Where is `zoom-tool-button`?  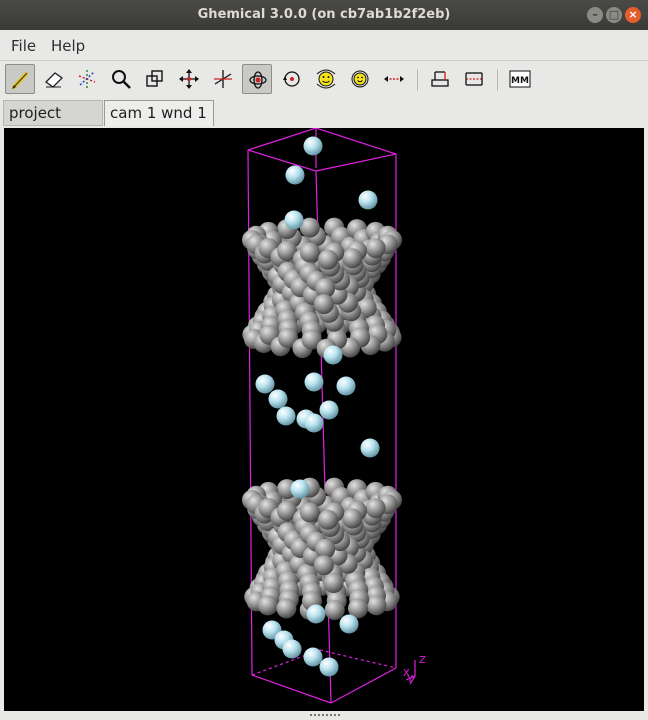
zoom-tool-button is located at coordinates (121, 79).